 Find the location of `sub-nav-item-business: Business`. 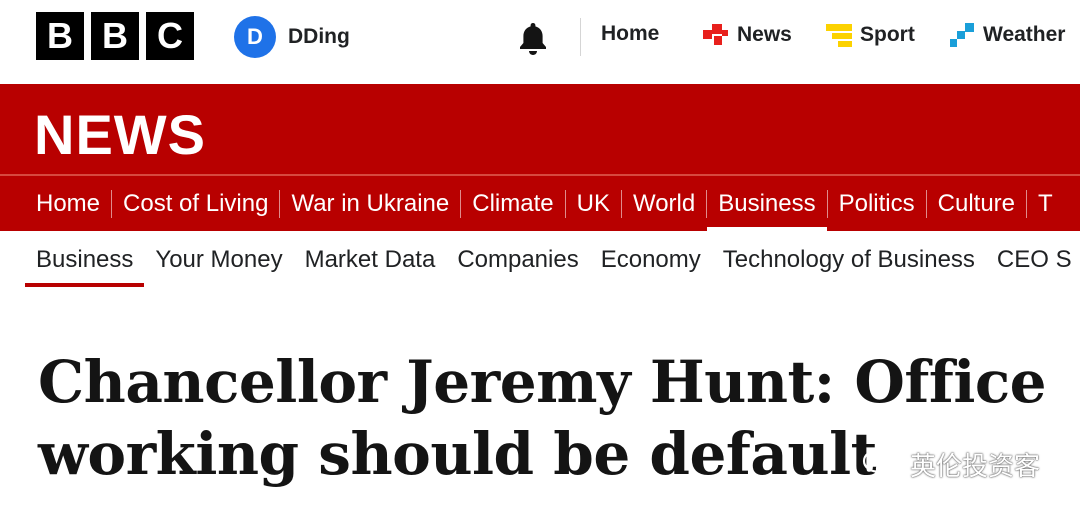

sub-nav-item-business: Business is located at coordinates (72, 260).